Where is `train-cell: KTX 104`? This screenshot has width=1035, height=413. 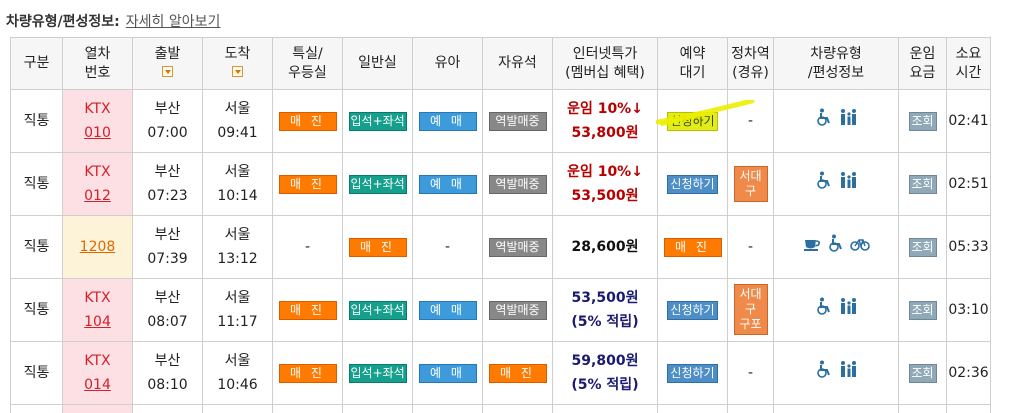 train-cell: KTX 104 is located at coordinates (97, 310).